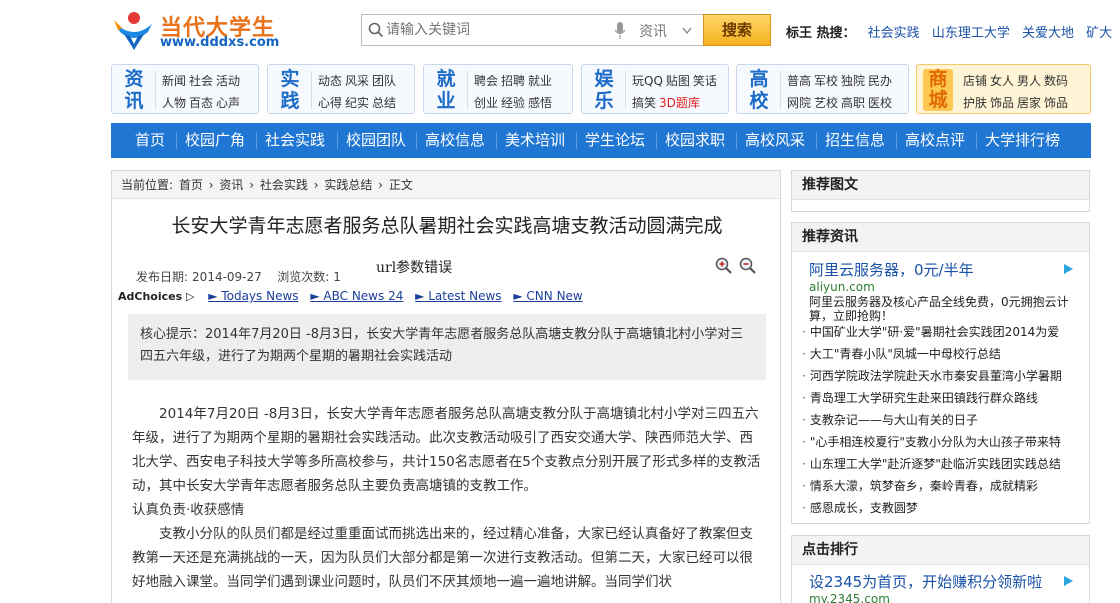  Describe the element at coordinates (944, 486) in the screenshot. I see `news-item: 情系大濛，筑梦奋乡，秦岭青春，成就精彩` at that location.